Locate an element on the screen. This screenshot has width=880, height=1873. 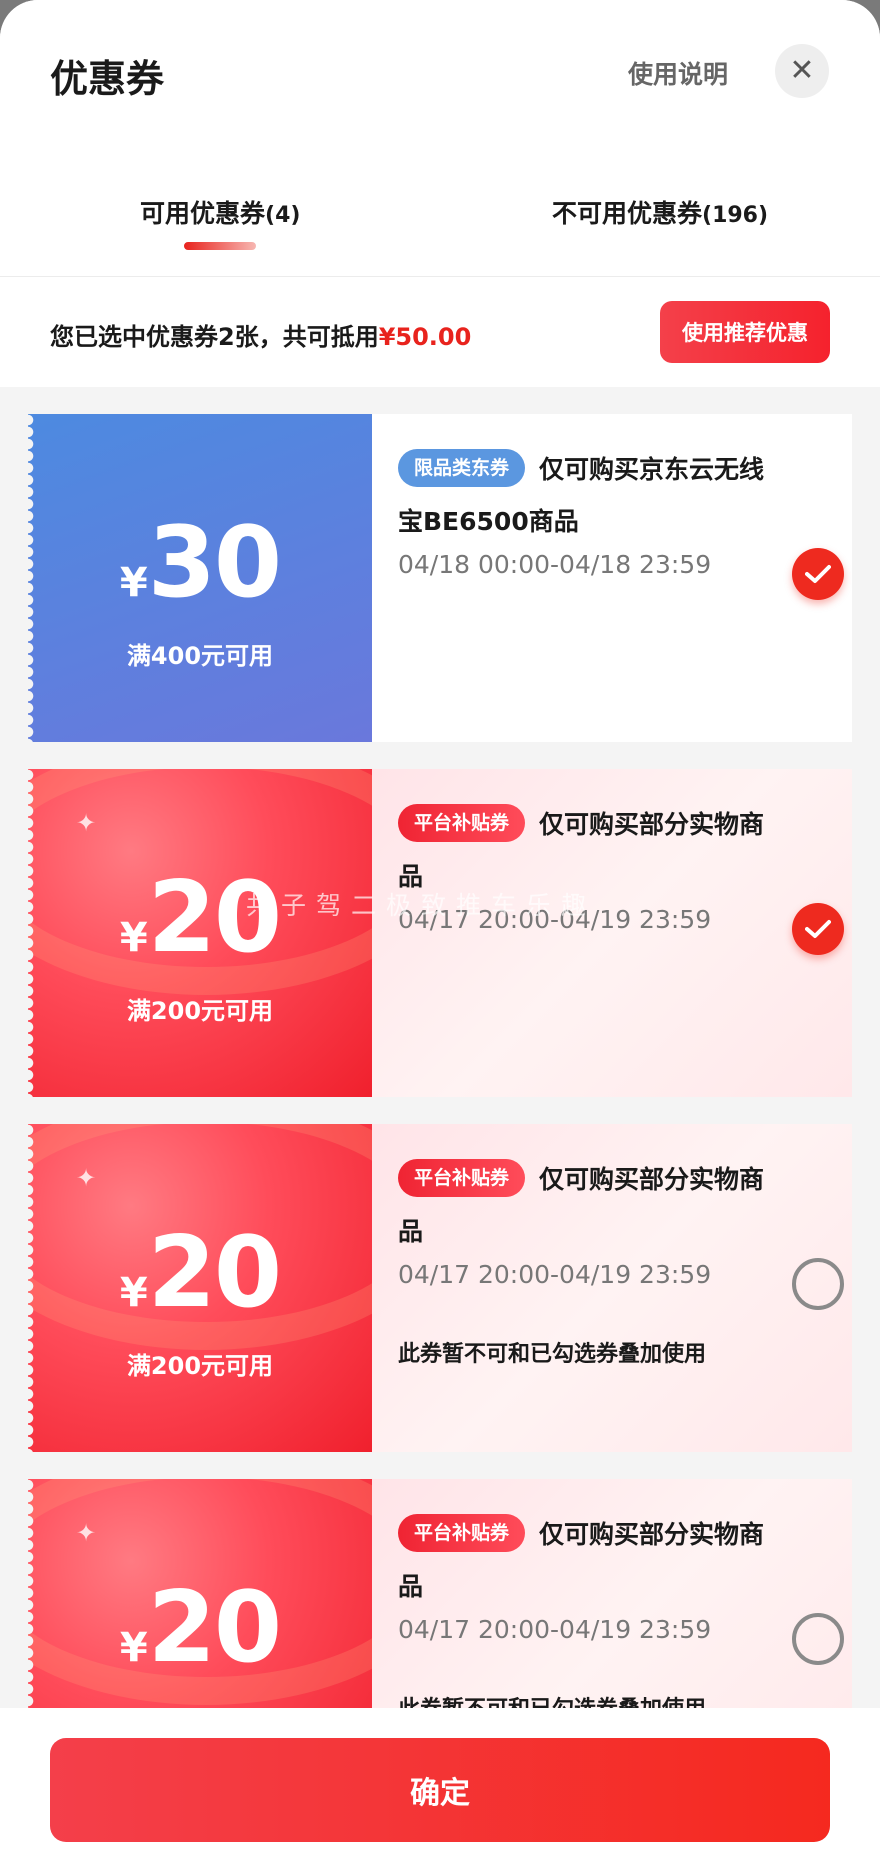
tab-available: 可用优惠券(4) is located at coordinates (220, 212).